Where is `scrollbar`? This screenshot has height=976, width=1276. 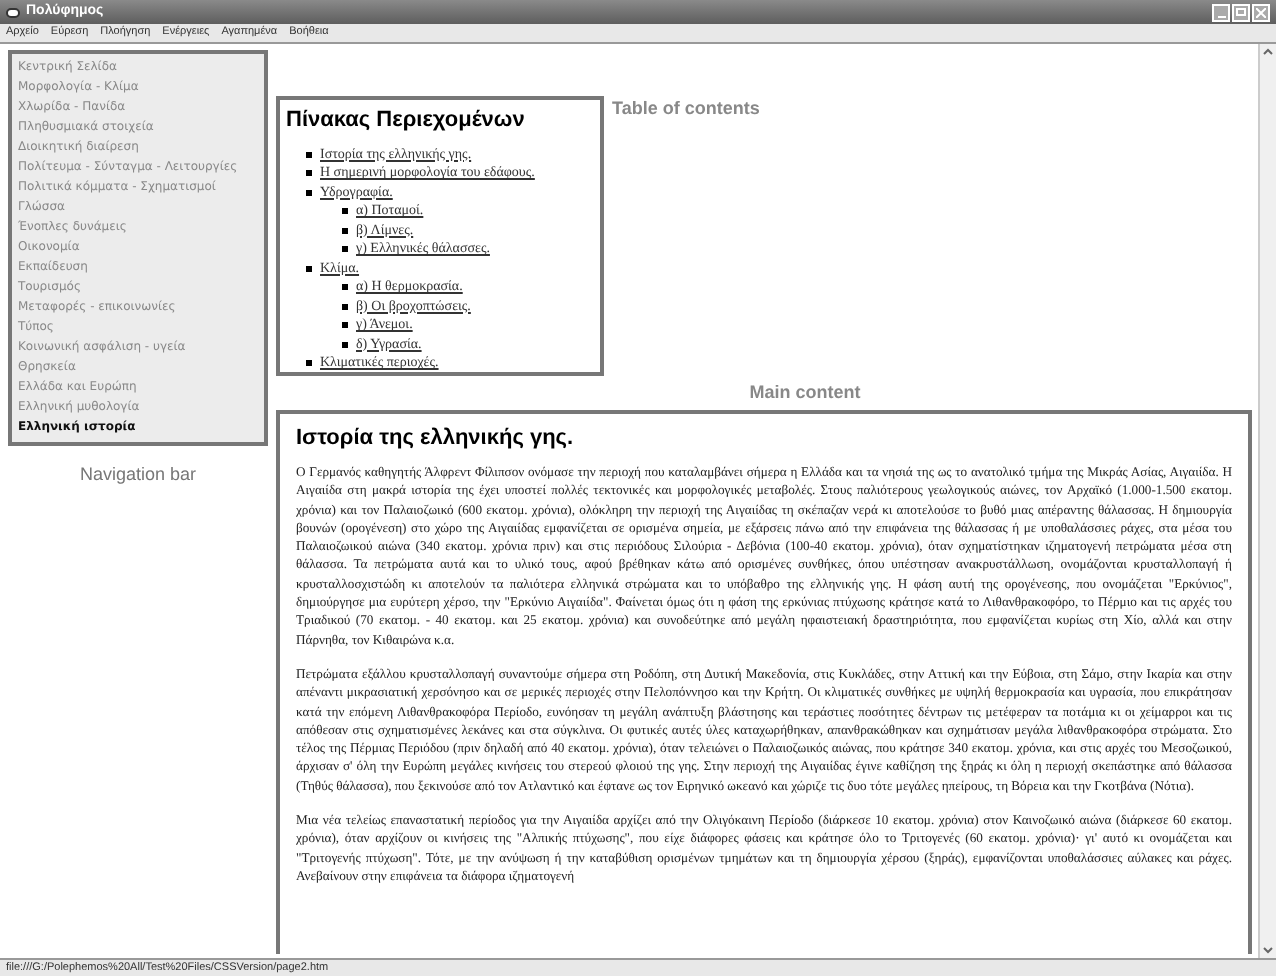 scrollbar is located at coordinates (1267, 501).